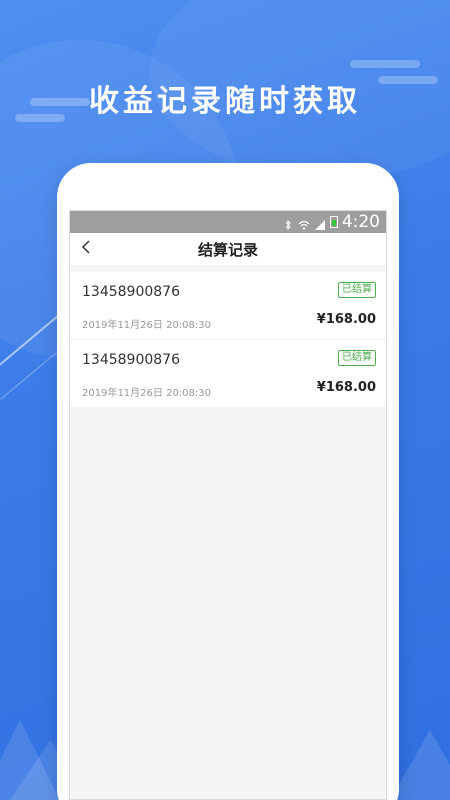  Describe the element at coordinates (333, 222) in the screenshot. I see `battery-icon` at that location.